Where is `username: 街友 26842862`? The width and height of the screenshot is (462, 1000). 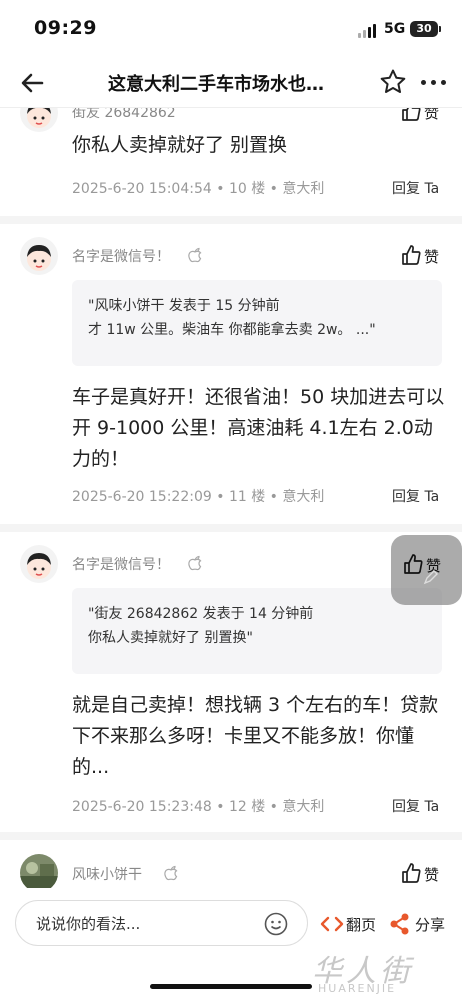 username: 街友 26842862 is located at coordinates (124, 115).